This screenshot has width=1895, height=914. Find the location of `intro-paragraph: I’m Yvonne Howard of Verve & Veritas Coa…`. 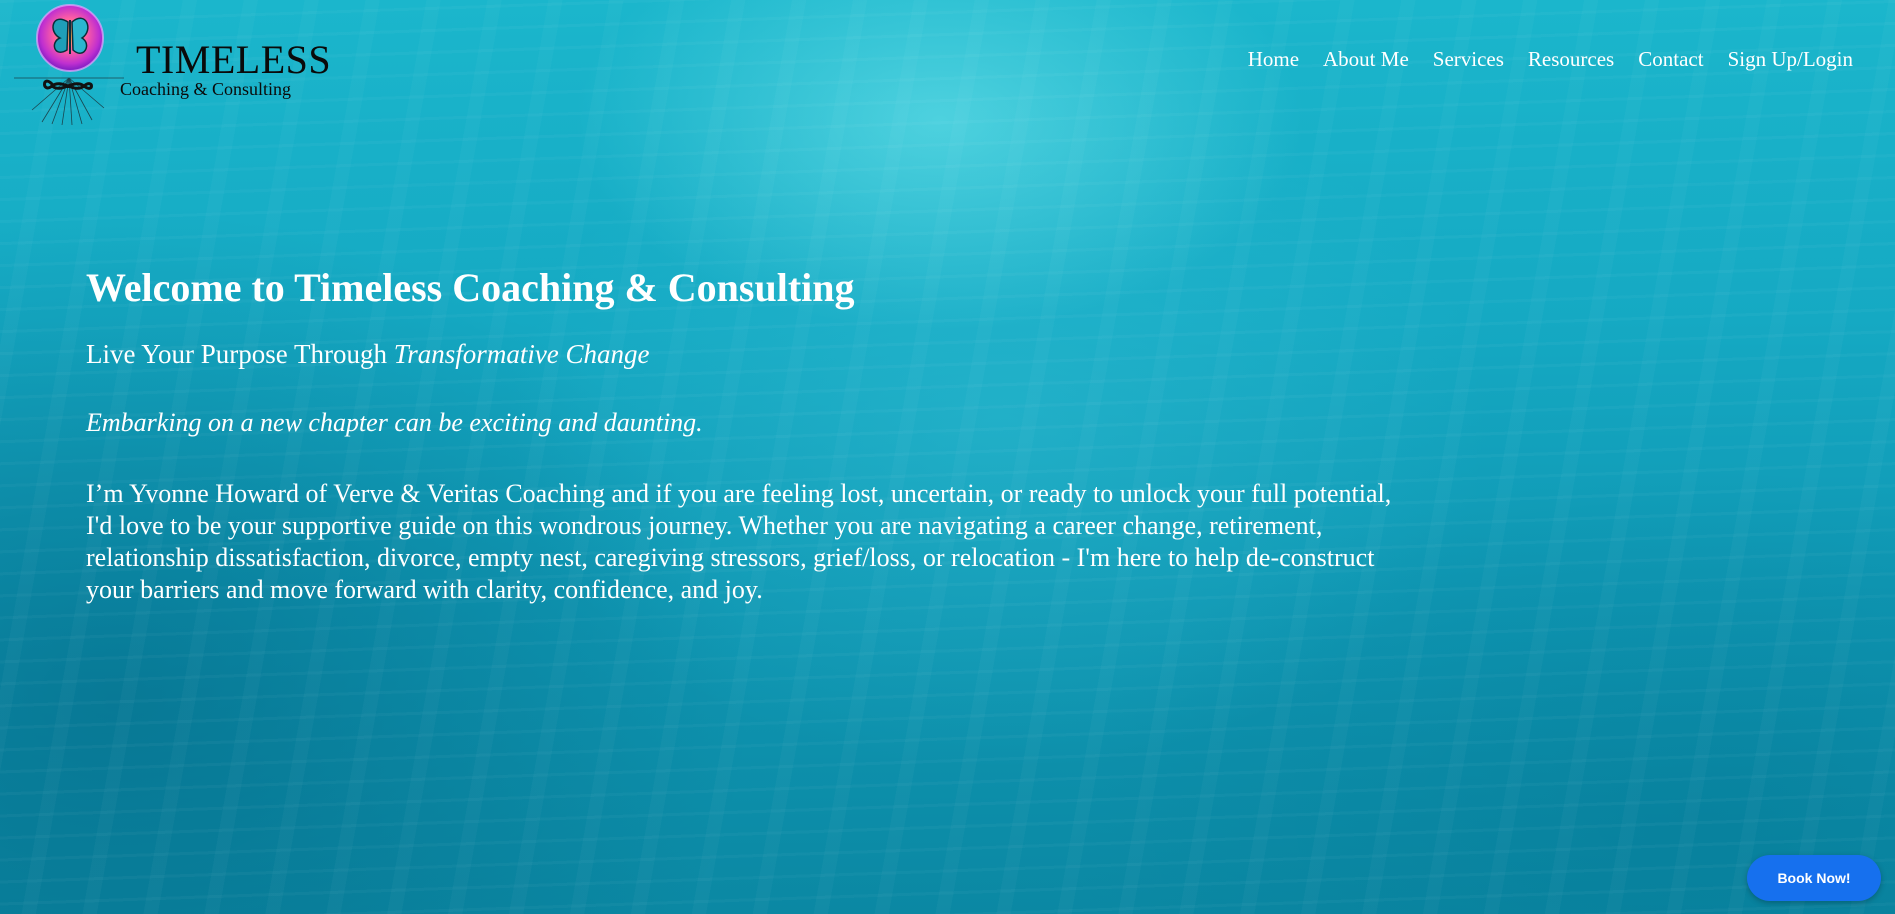

intro-paragraph: I’m Yvonne Howard of Verve & Veritas Coa… is located at coordinates (739, 541).